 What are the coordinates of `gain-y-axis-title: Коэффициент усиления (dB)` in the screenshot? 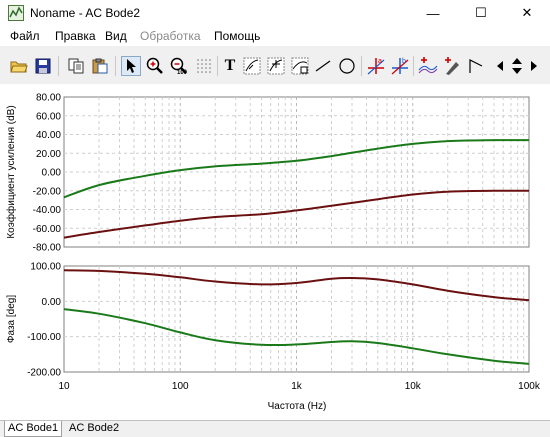 It's located at (11, 171).